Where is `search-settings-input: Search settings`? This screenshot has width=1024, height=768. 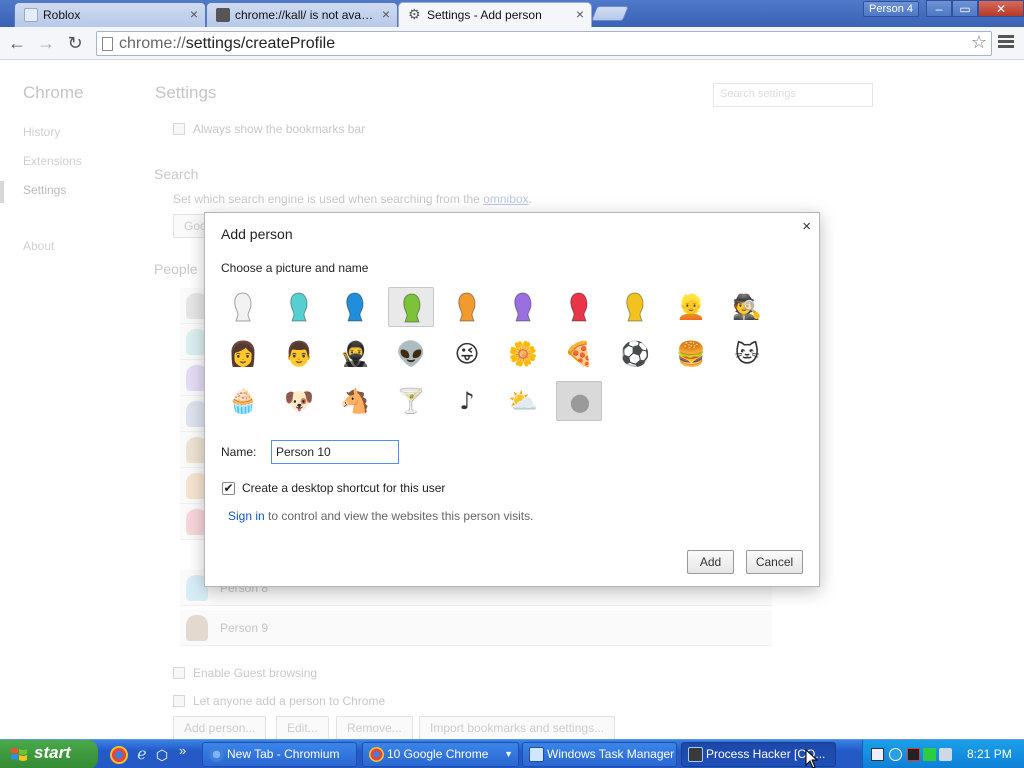 search-settings-input: Search settings is located at coordinates (793, 95).